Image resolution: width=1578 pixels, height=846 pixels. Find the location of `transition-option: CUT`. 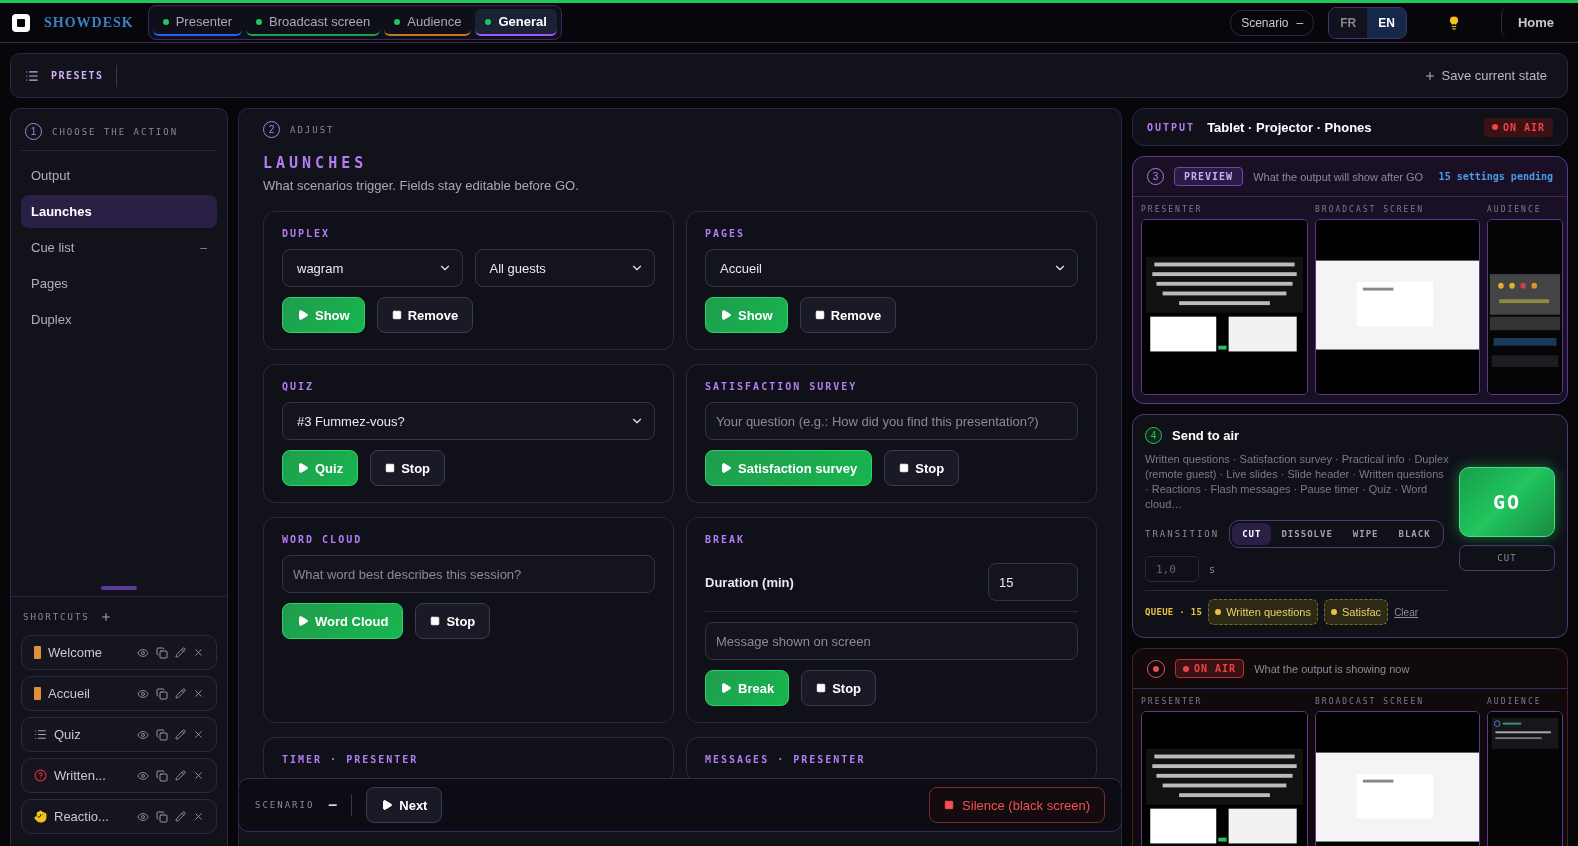

transition-option: CUT is located at coordinates (1252, 534).